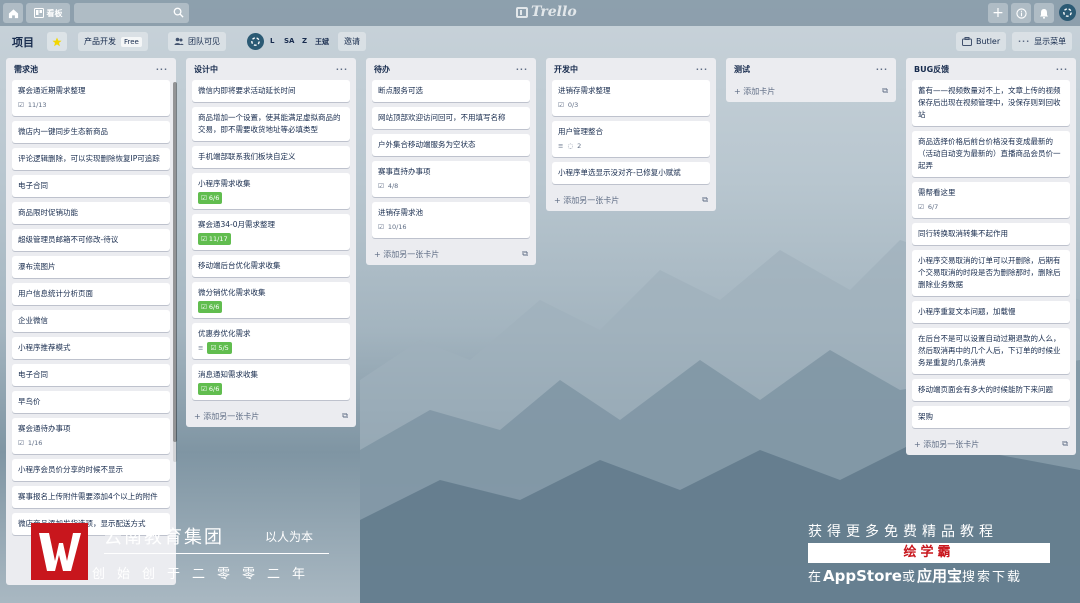 Image resolution: width=1080 pixels, height=603 pixels. What do you see at coordinates (289, 41) in the screenshot?
I see `member-avatar-sa: SA` at bounding box center [289, 41].